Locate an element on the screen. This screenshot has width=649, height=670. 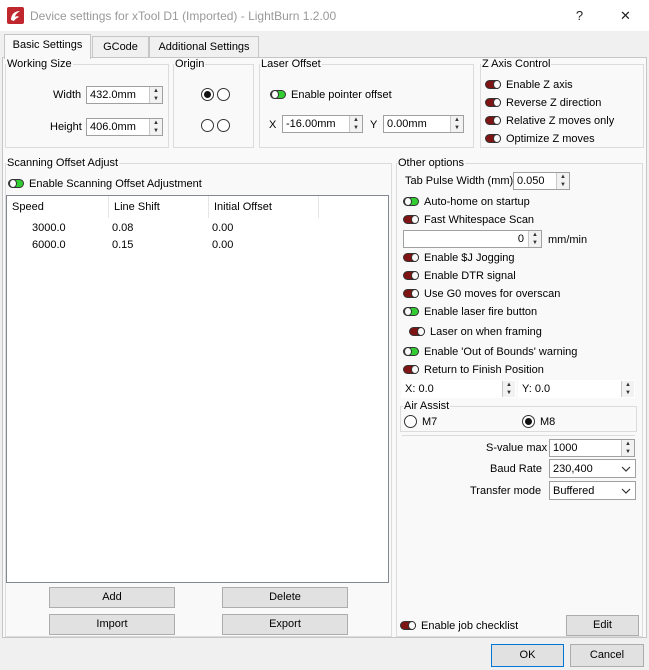
g0-overscan-label: Use G0 moves for overscan is located at coordinates (492, 294).